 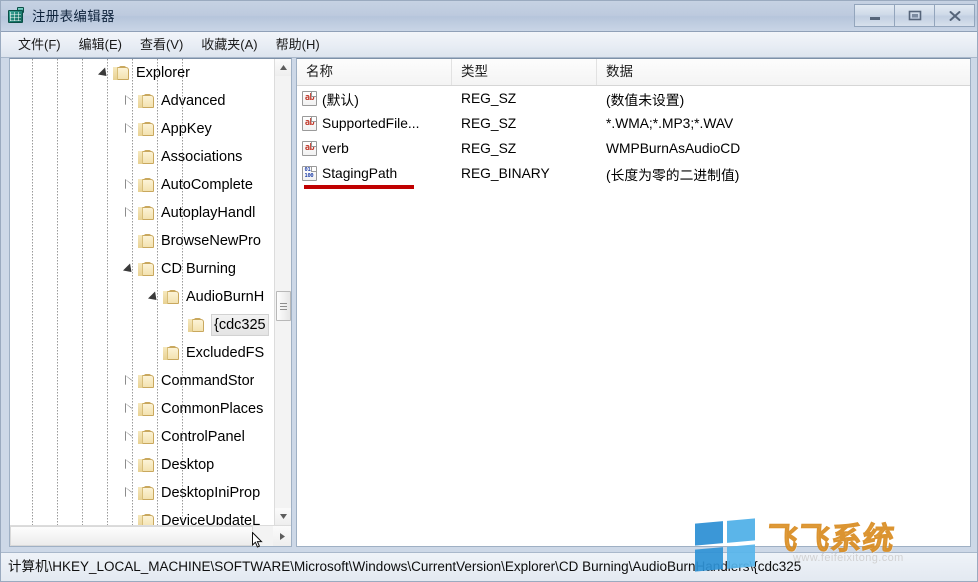 I want to click on tree-scroll-up-button, so click(x=283, y=67).